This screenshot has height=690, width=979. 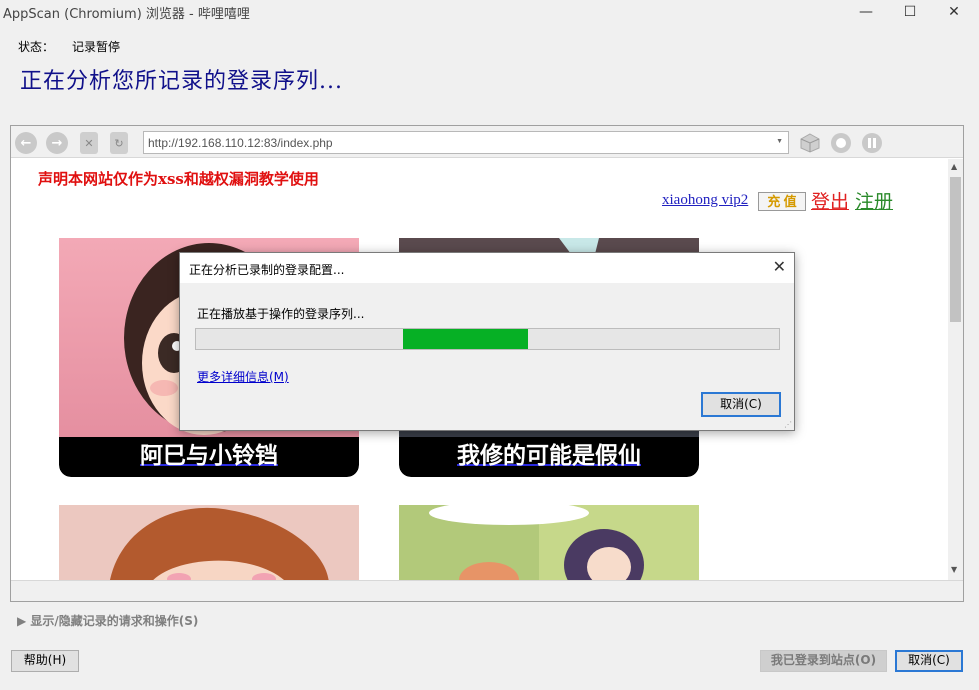 What do you see at coordinates (178, 179) in the screenshot?
I see `site-notice: 声明本网站仅作为xss和越权漏洞教学使用` at bounding box center [178, 179].